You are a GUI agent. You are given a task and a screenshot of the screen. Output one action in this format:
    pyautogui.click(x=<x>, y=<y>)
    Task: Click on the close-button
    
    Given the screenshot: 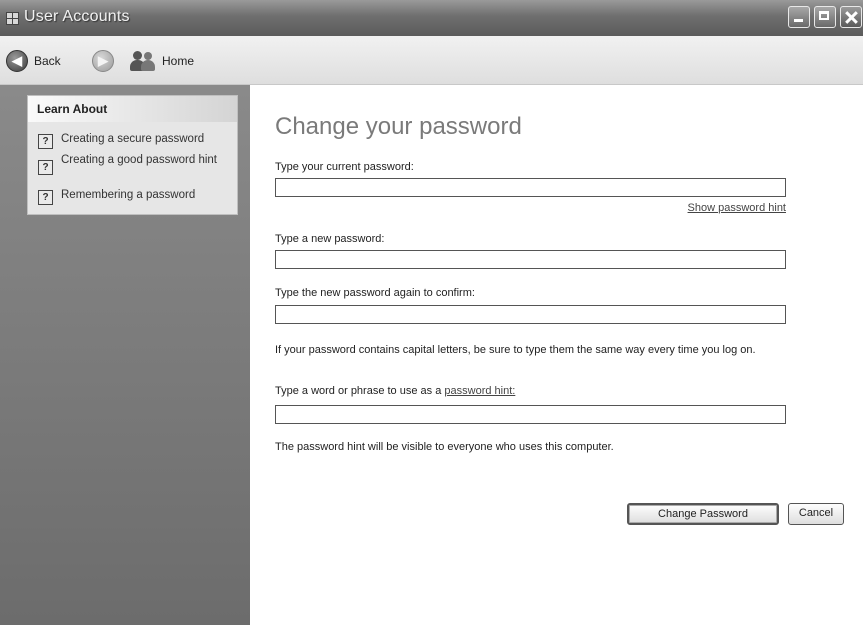 What is the action you would take?
    pyautogui.click(x=851, y=17)
    